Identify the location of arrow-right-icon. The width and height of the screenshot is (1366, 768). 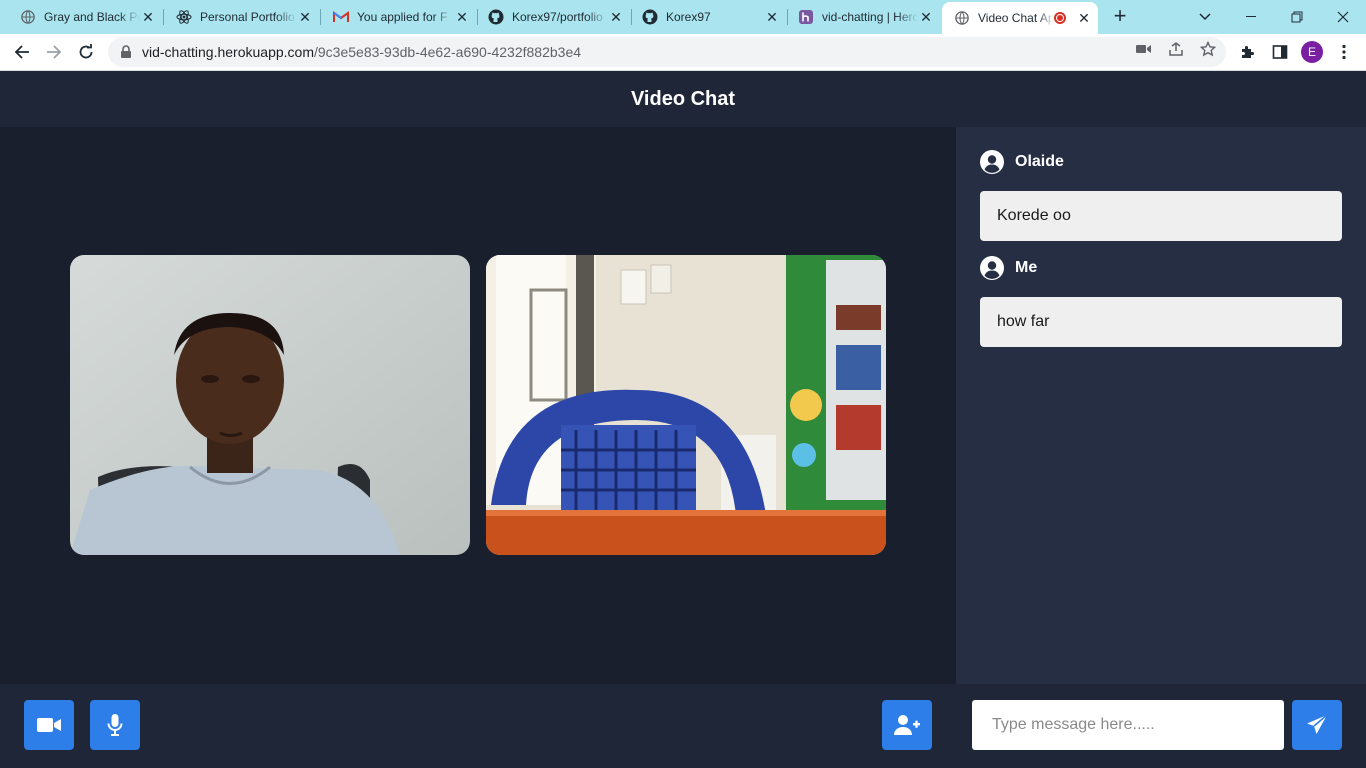
(54, 52).